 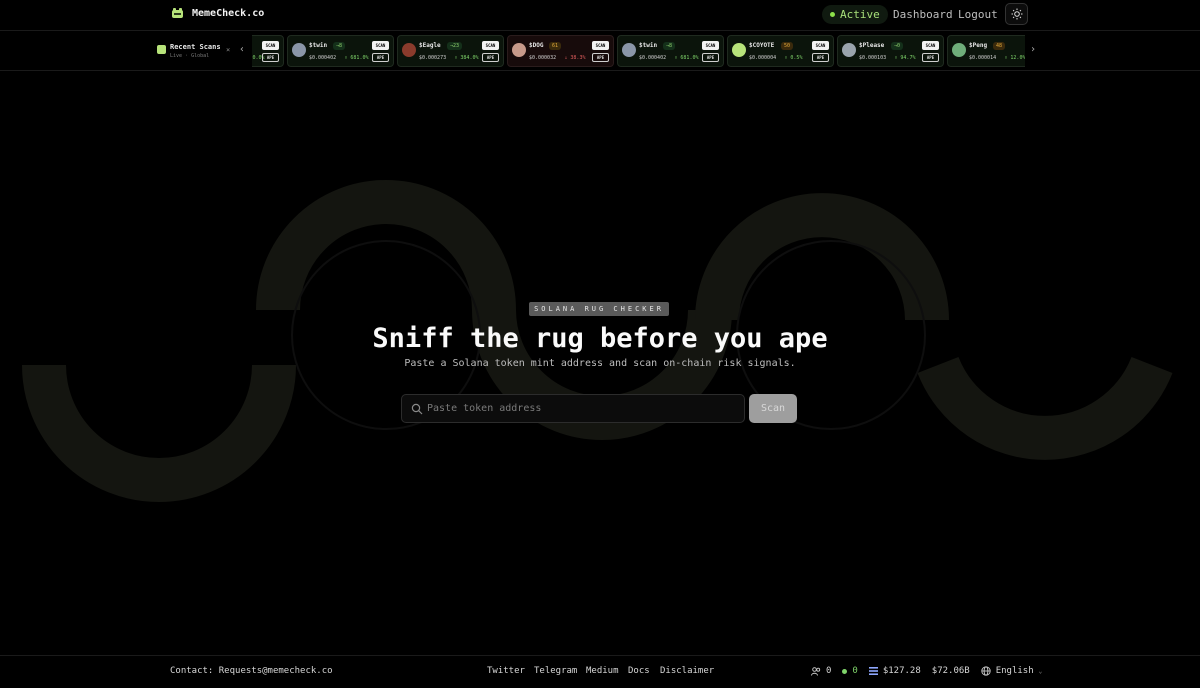 What do you see at coordinates (417, 409) in the screenshot?
I see `search-icon` at bounding box center [417, 409].